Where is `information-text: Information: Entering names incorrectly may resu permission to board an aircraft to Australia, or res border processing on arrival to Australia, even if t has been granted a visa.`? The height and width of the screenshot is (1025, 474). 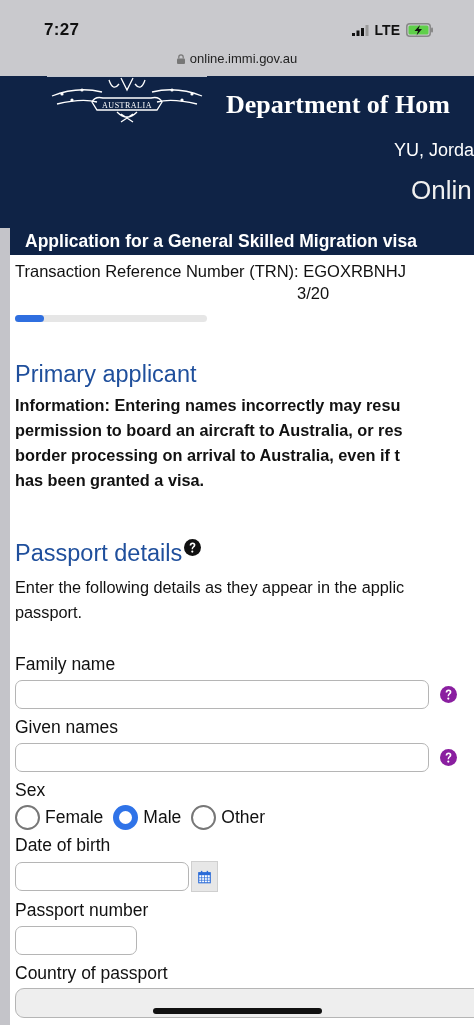 information-text: Information: Entering names incorrectly may resu permission to board an aircraft to Australia, or res border processing on arrival to Australia, even if t has been granted a visa. is located at coordinates (209, 443).